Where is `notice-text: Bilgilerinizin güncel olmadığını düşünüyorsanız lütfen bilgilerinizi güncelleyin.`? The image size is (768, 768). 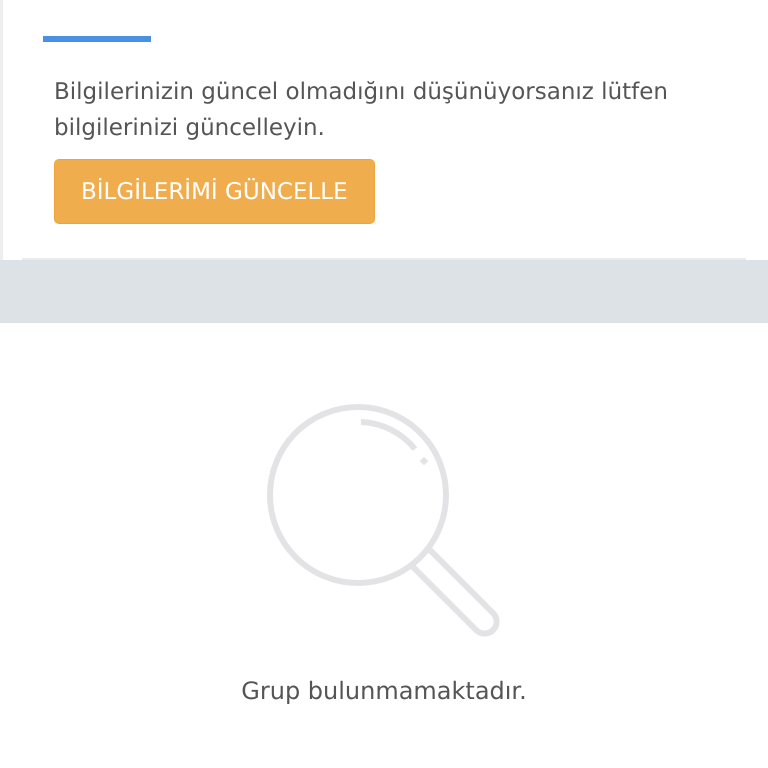 notice-text: Bilgilerinizin güncel olmadığını düşünüyorsanız lütfen bilgilerinizi güncelleyin. is located at coordinates (361, 110).